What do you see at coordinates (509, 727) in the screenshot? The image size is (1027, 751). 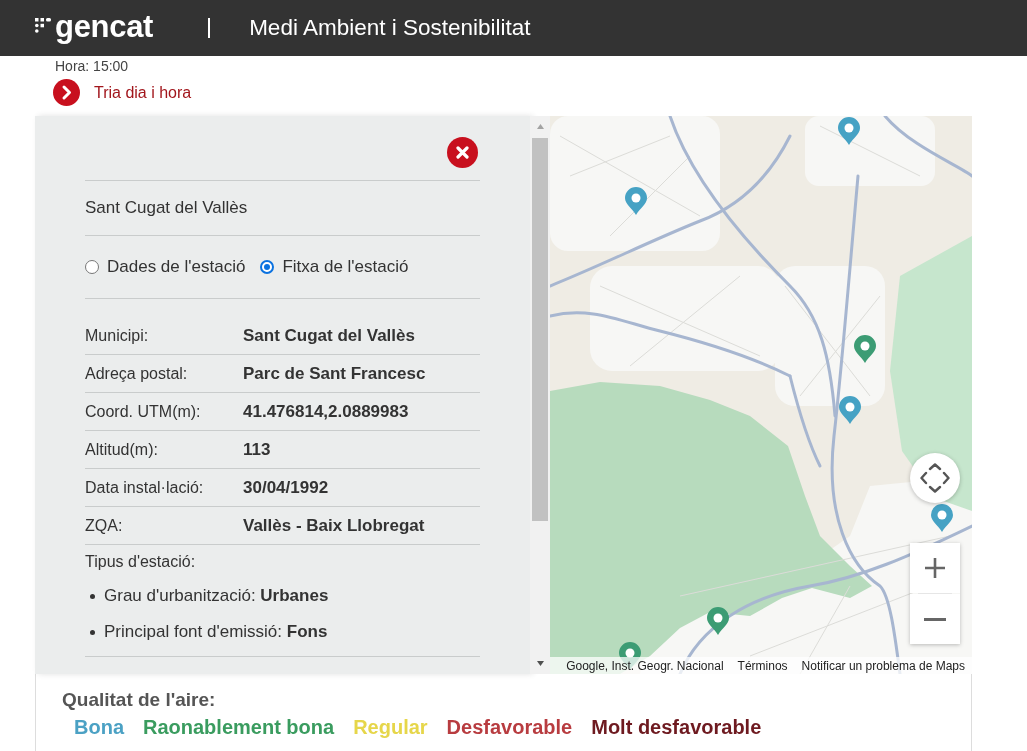 I see `legend-level: Desfavorable` at bounding box center [509, 727].